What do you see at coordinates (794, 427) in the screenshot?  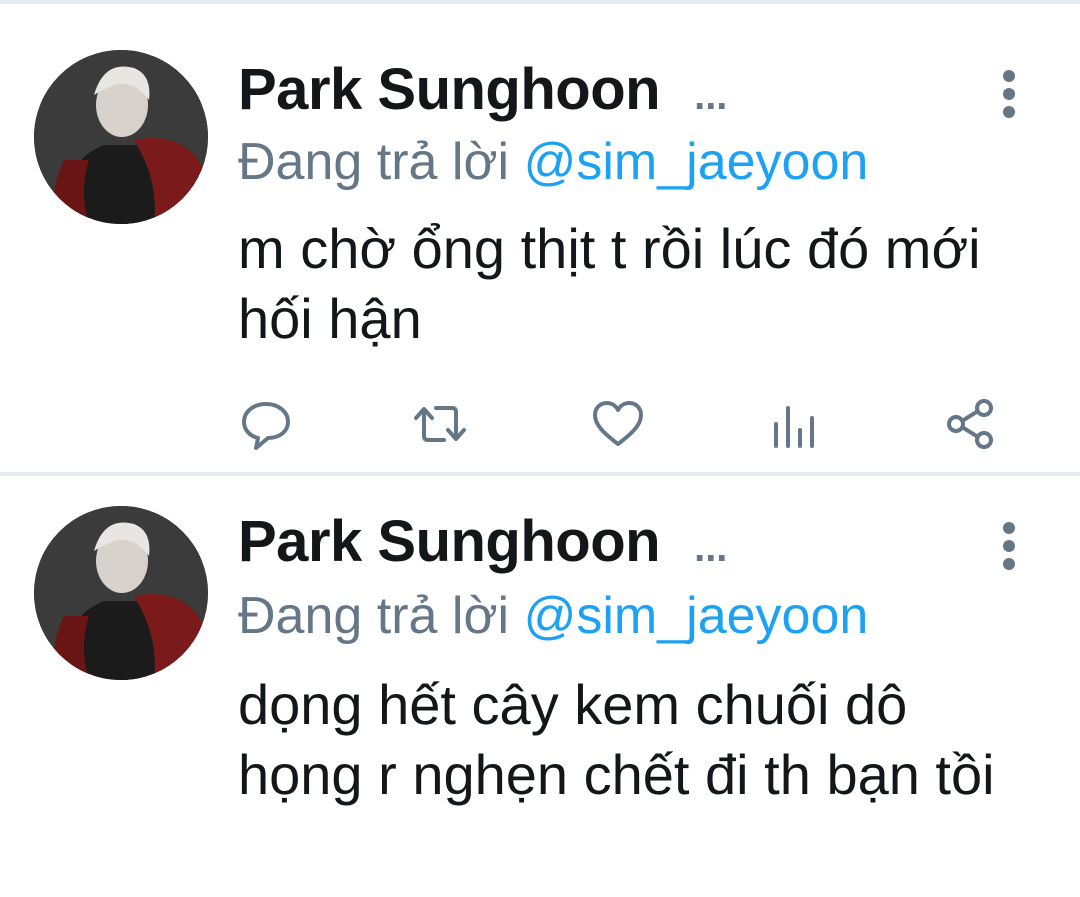 I see `analytics-icon` at bounding box center [794, 427].